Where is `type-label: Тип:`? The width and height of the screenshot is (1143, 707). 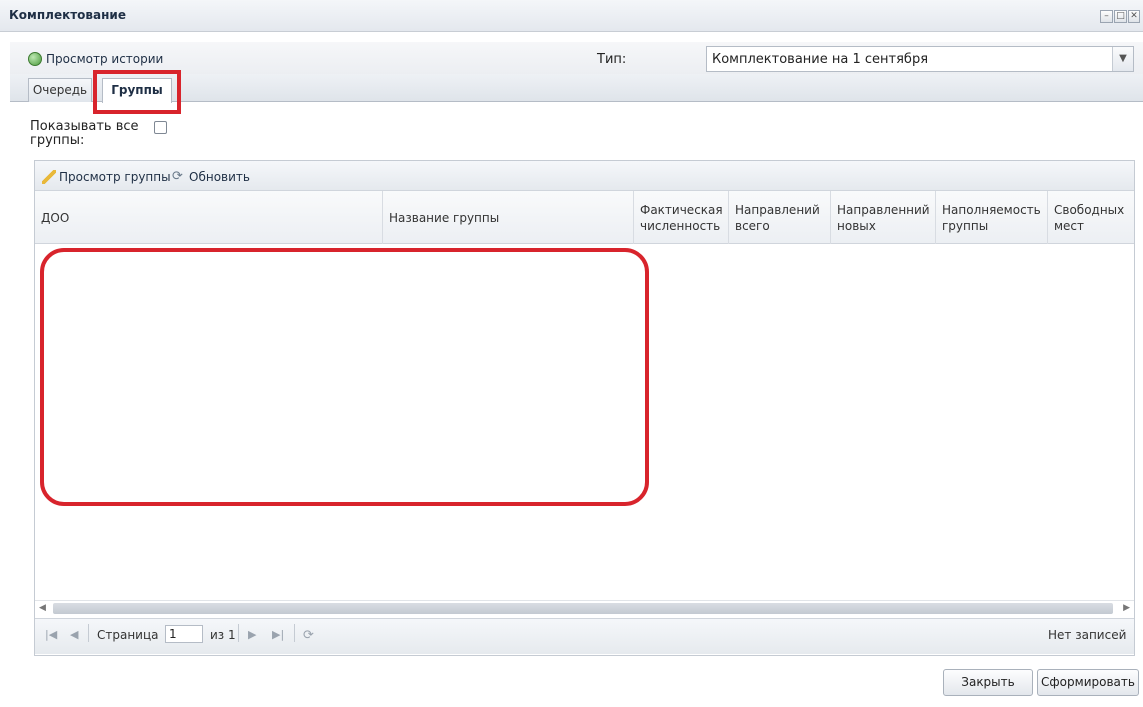
type-label: Тип: is located at coordinates (612, 59).